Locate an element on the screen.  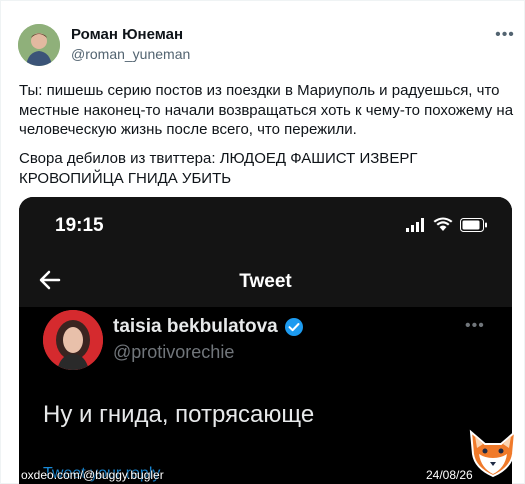
inner-author-handle: @protivorechie is located at coordinates (173, 352).